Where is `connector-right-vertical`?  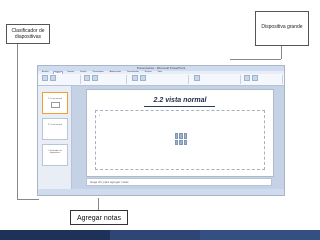 connector-right-vertical is located at coordinates (281, 52).